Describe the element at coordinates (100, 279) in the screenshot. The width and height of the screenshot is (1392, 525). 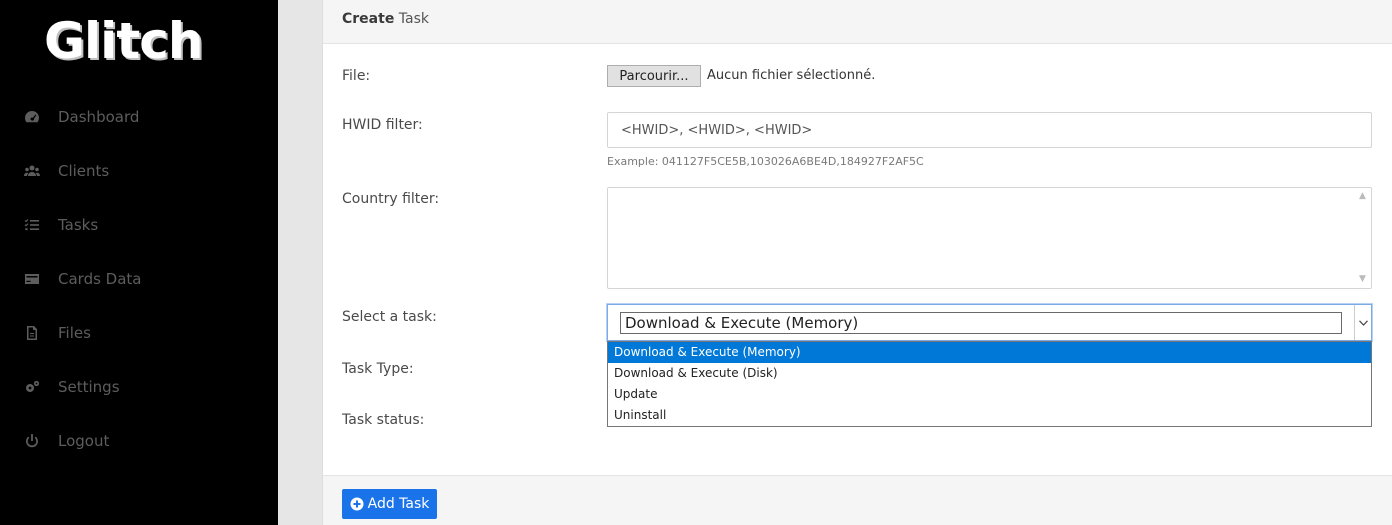
I see `sidebar-item-label: Cards Data` at that location.